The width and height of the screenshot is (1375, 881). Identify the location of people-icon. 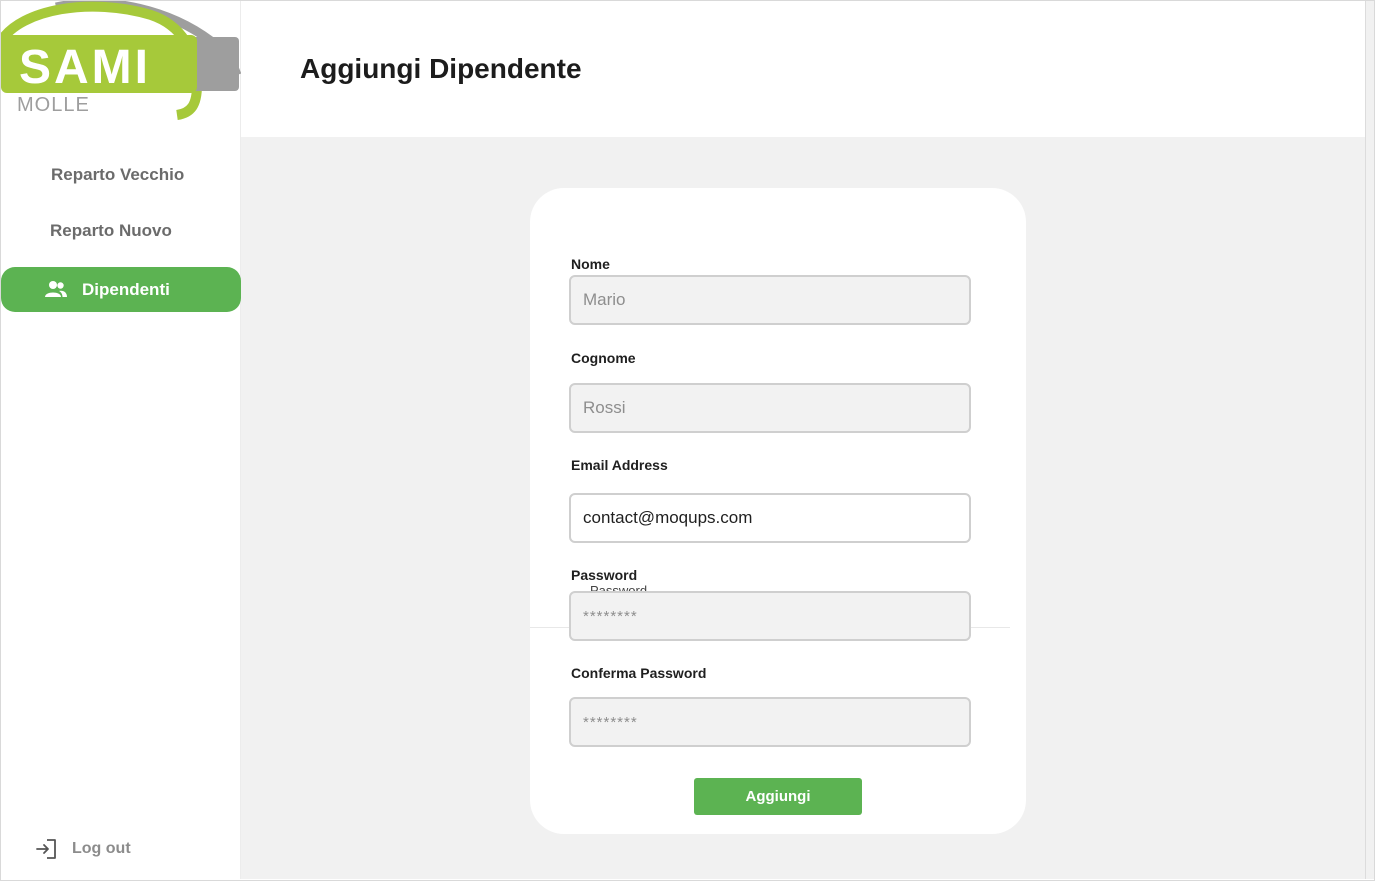
(56, 289).